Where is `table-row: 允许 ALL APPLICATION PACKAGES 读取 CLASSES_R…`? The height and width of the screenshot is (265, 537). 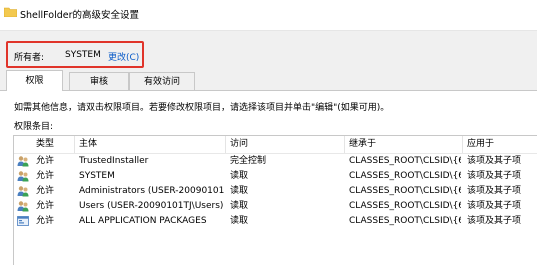
table-row: 允许 ALL APPLICATION PACKAGES 读取 CLASSES_R… is located at coordinates (275, 221).